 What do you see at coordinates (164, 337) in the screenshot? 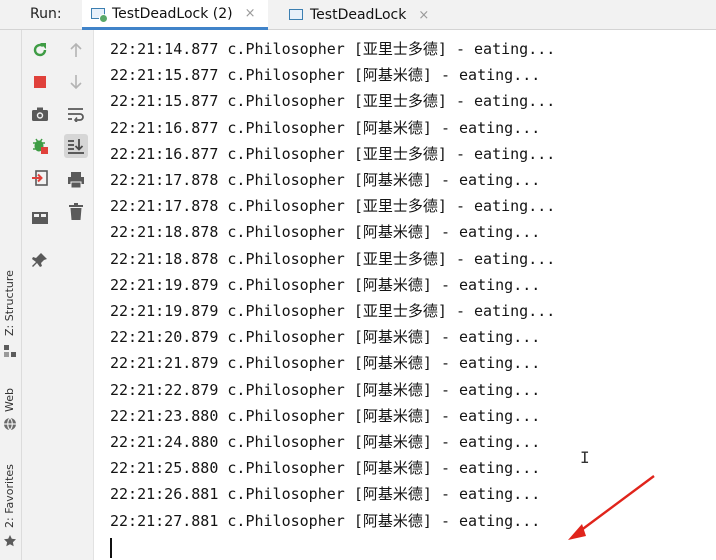
I see `log-timestamp: 22:21:20.879` at bounding box center [164, 337].